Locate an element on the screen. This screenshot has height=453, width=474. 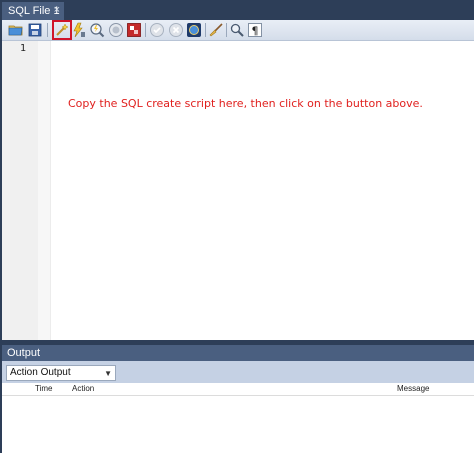
magic-wand-icon is located at coordinates (62, 30).